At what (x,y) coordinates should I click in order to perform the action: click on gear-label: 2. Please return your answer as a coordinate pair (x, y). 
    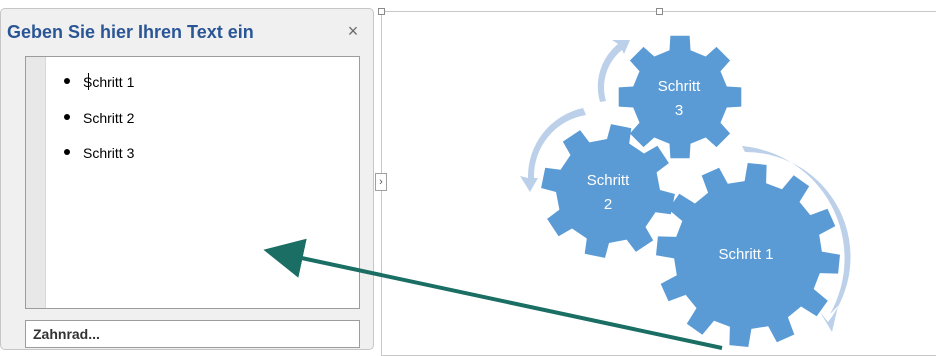
    Looking at the image, I should click on (608, 204).